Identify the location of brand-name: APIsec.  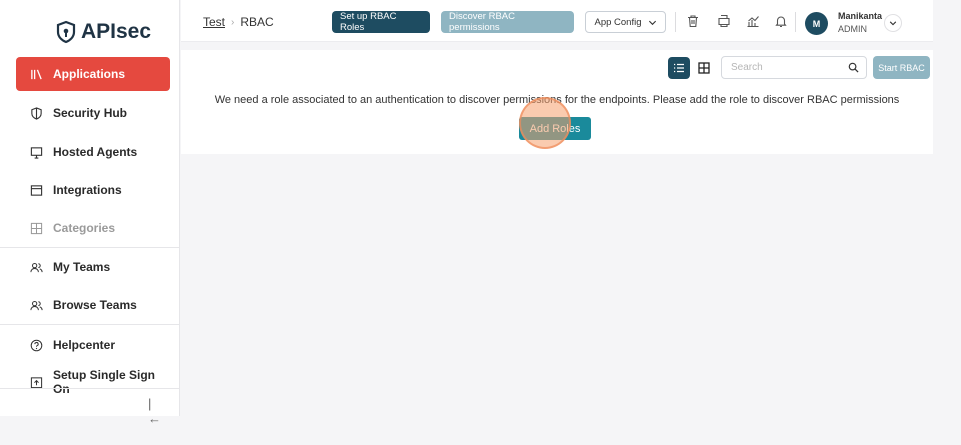
(116, 31).